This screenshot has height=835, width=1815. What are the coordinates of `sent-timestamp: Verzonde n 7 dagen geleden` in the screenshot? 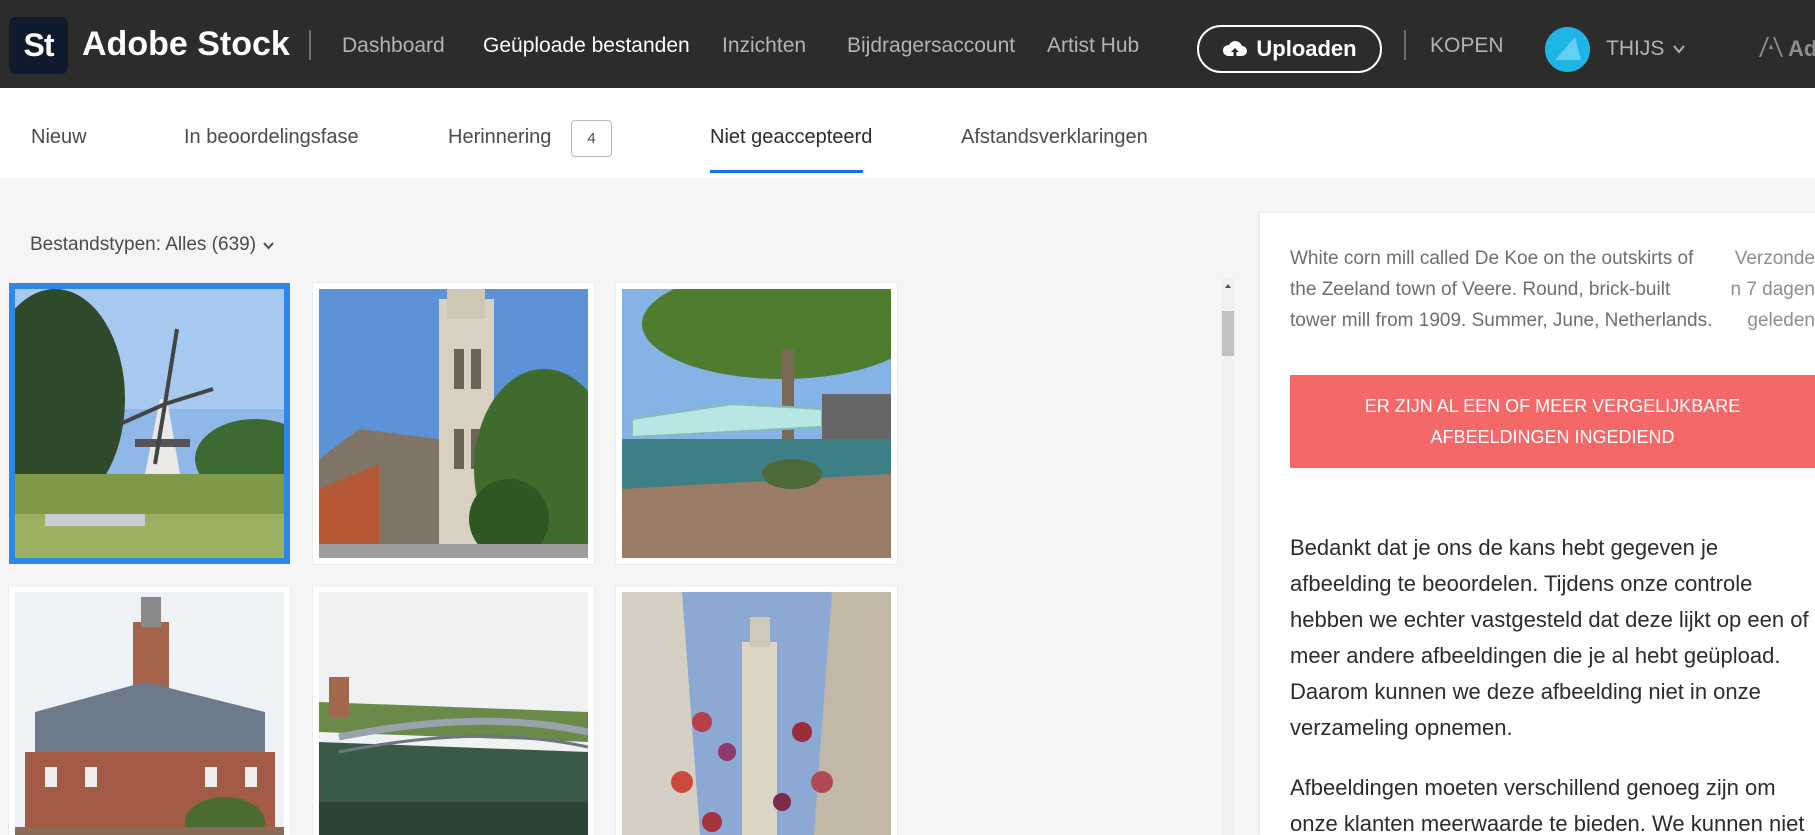 It's located at (1770, 289).